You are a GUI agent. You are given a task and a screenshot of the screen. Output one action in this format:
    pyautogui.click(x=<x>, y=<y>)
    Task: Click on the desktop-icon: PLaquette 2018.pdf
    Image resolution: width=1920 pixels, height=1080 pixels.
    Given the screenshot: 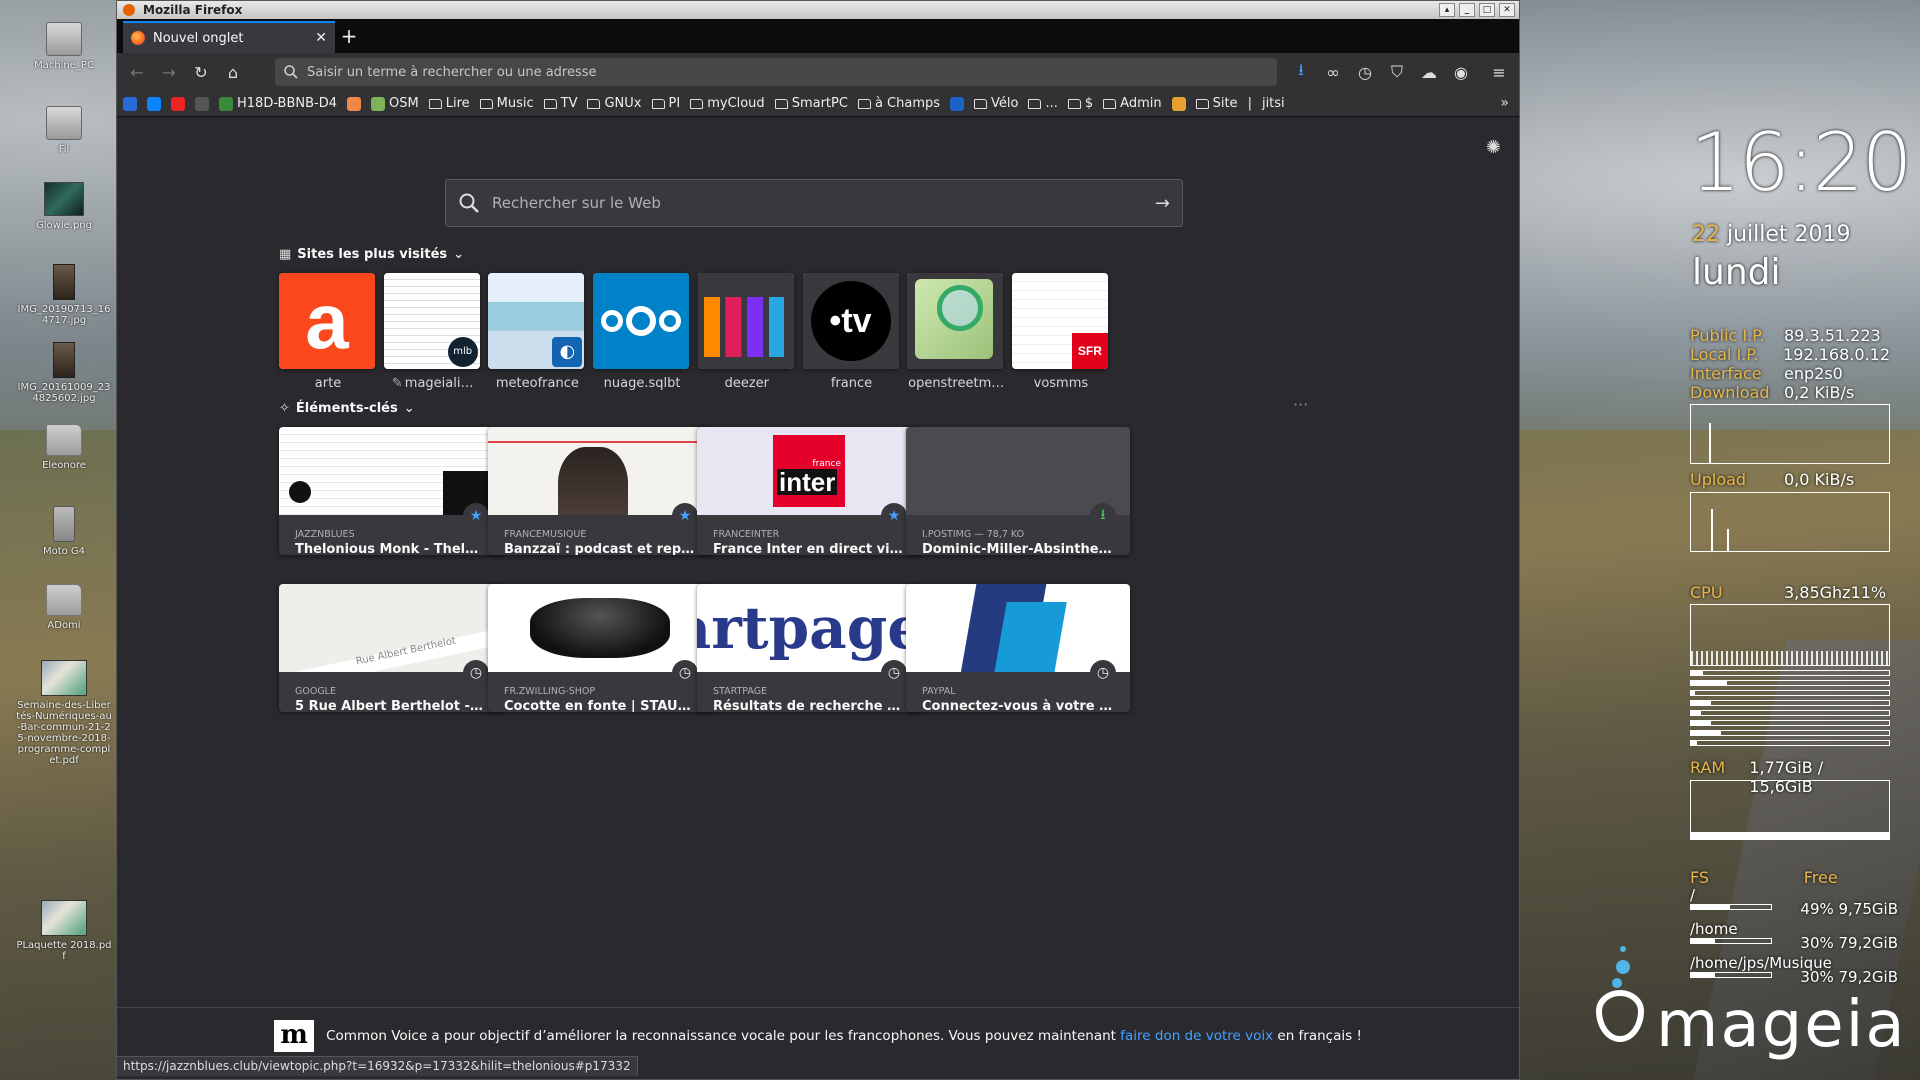 What is the action you would take?
    pyautogui.click(x=64, y=931)
    